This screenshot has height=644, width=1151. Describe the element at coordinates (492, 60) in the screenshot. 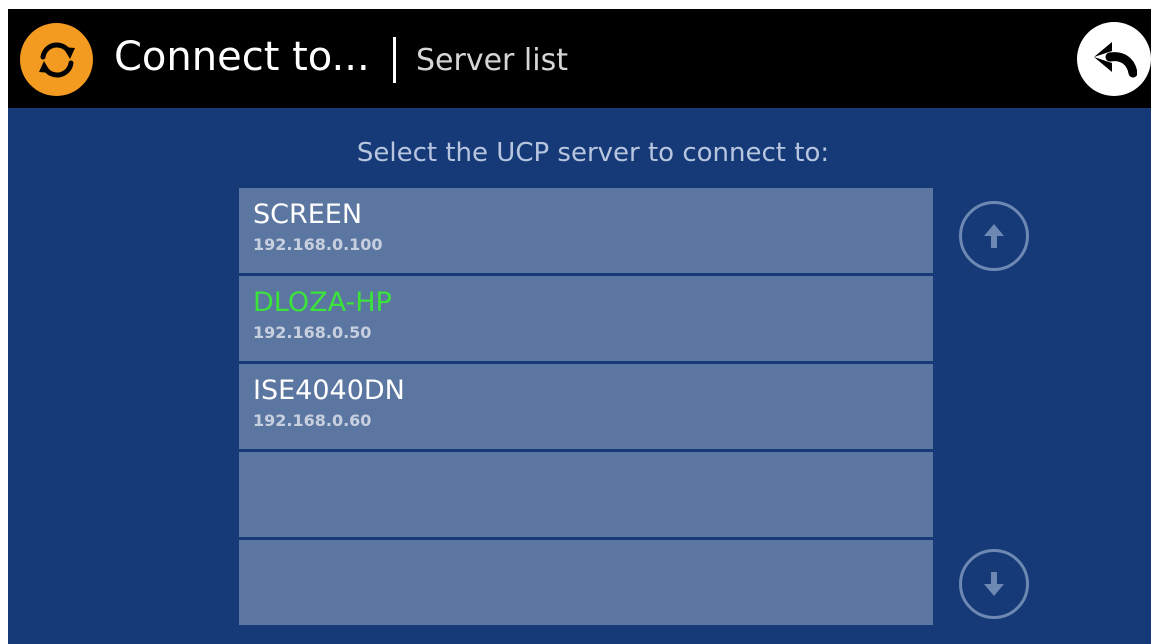

I see `page-subtitle: Server list` at that location.